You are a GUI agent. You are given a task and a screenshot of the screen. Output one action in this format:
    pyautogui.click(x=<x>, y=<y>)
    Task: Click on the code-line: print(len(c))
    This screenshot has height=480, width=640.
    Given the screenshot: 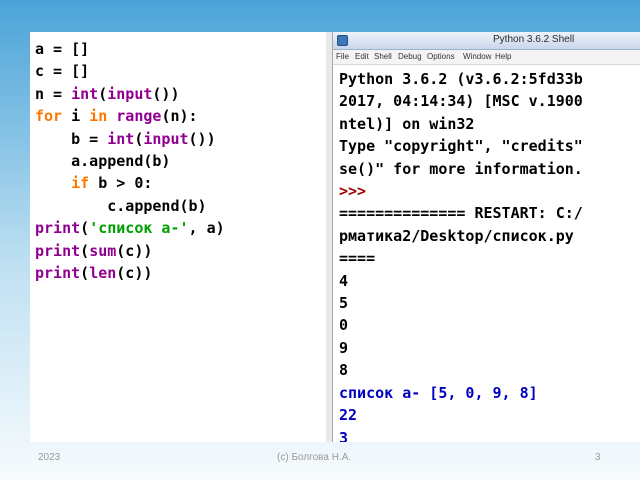 What is the action you would take?
    pyautogui.click(x=94, y=273)
    